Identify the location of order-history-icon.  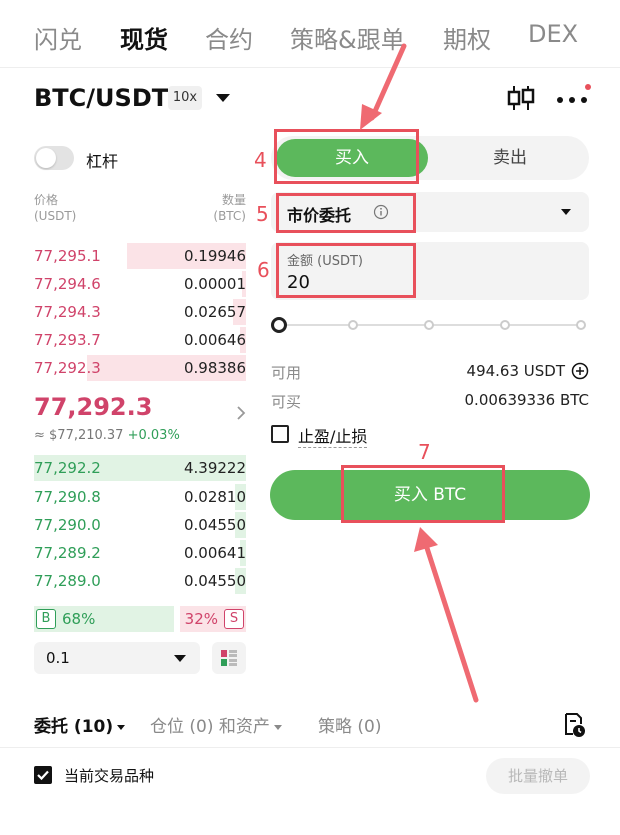
(574, 725).